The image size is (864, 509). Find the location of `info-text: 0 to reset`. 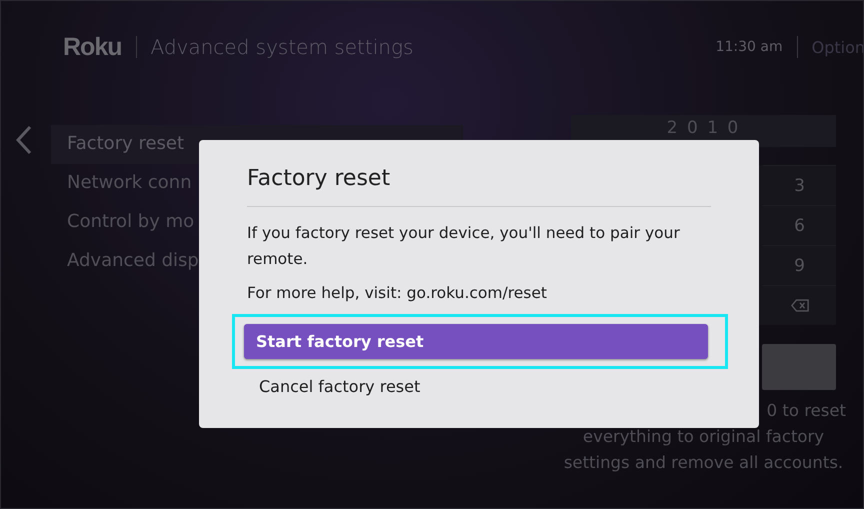

info-text: 0 to reset is located at coordinates (806, 411).